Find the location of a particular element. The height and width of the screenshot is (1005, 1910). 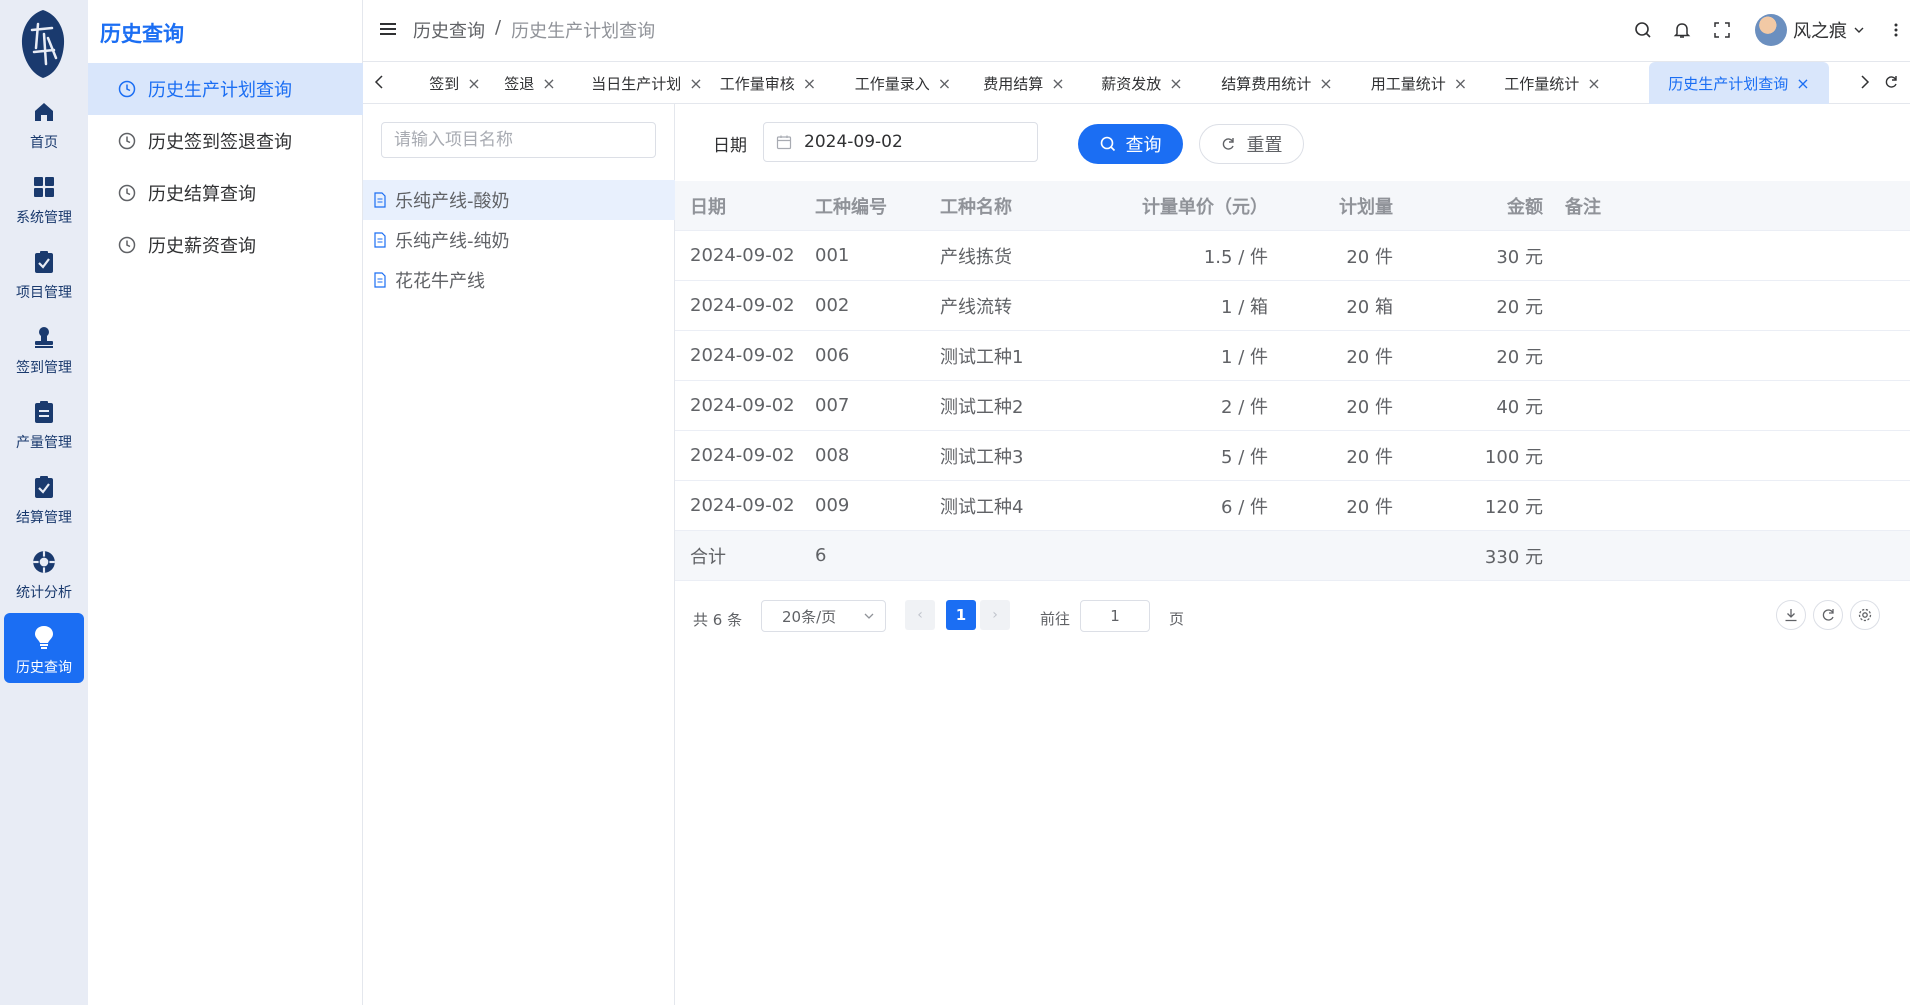

cell-qty: 20 箱 is located at coordinates (1369, 307).